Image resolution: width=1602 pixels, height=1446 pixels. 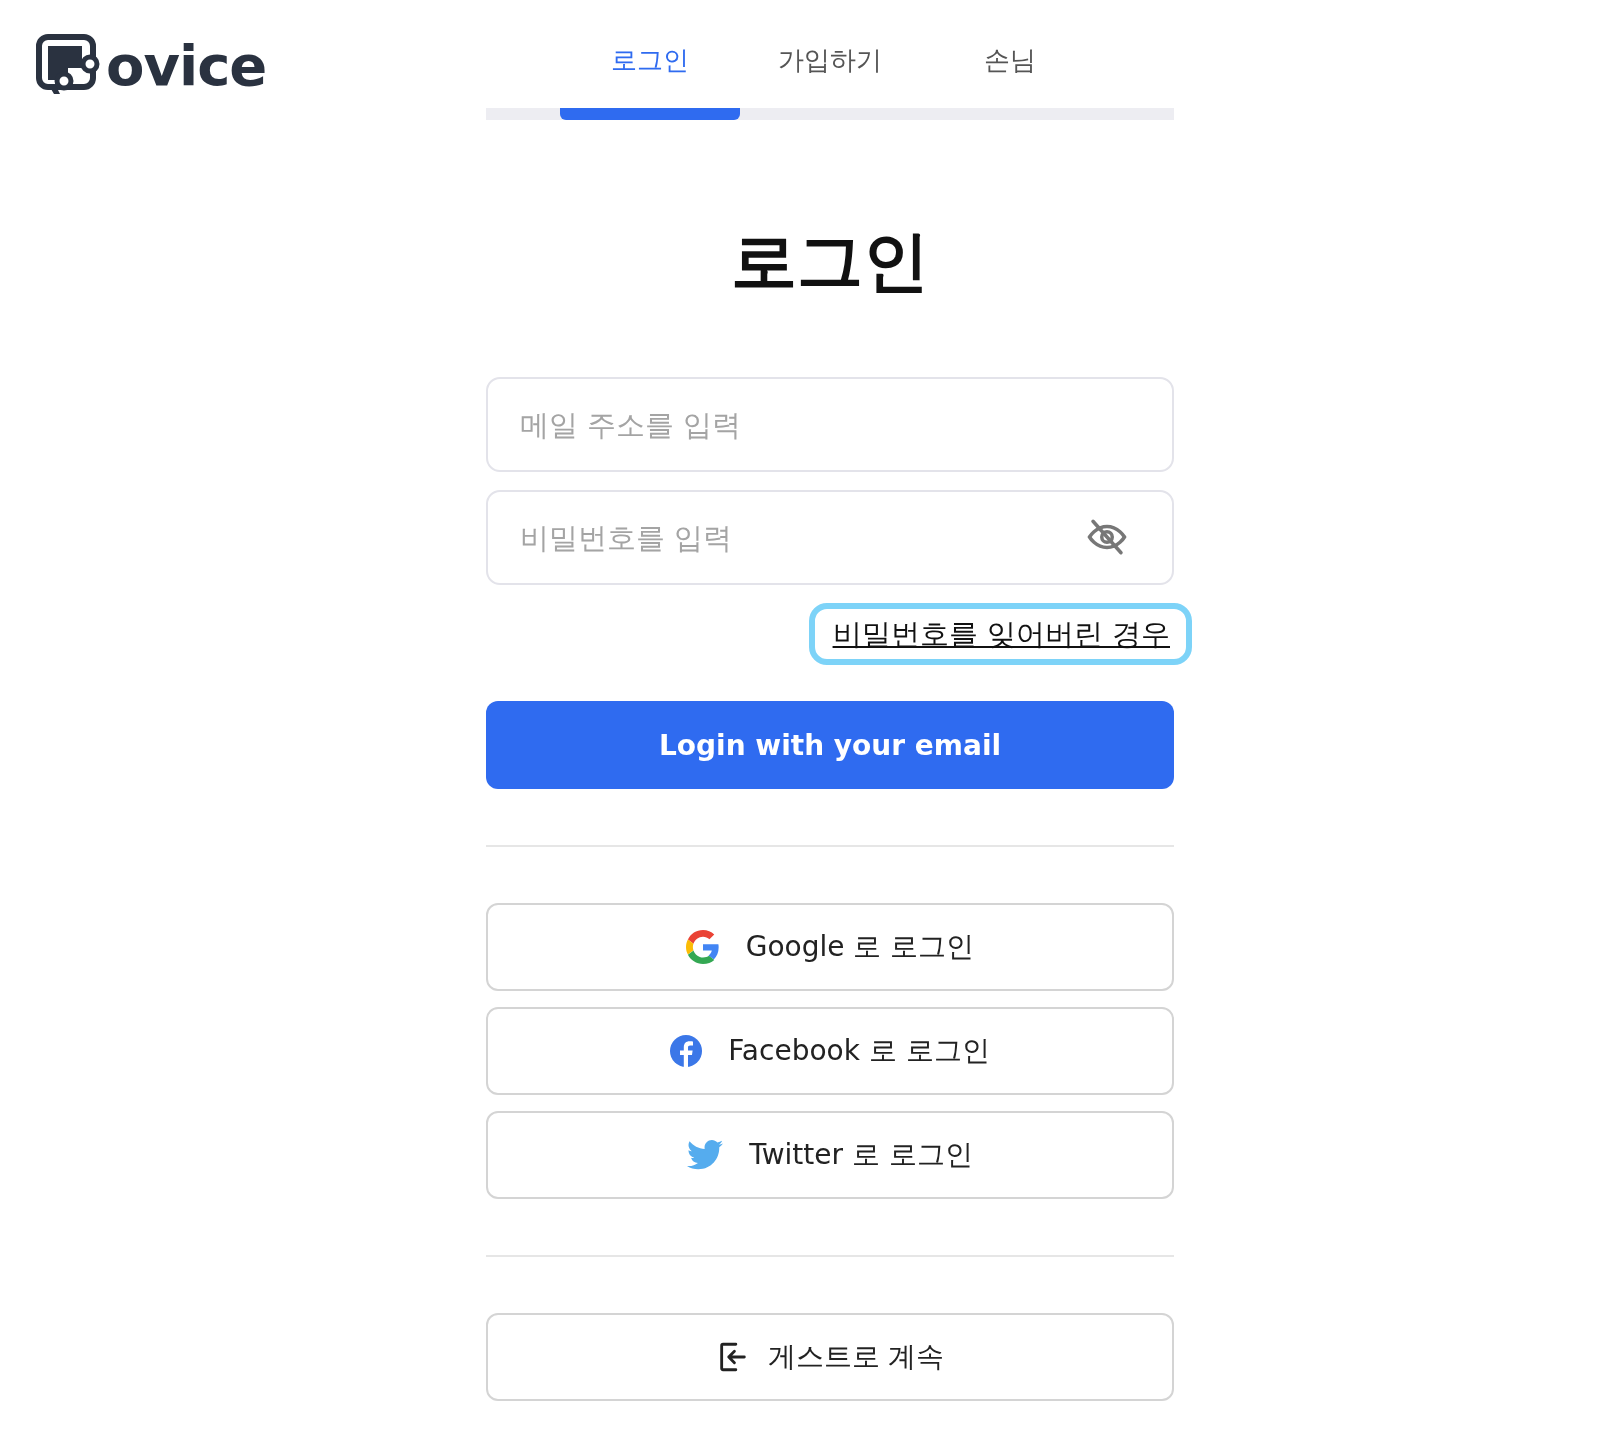 I want to click on page-title: 로그인, so click(x=830, y=262).